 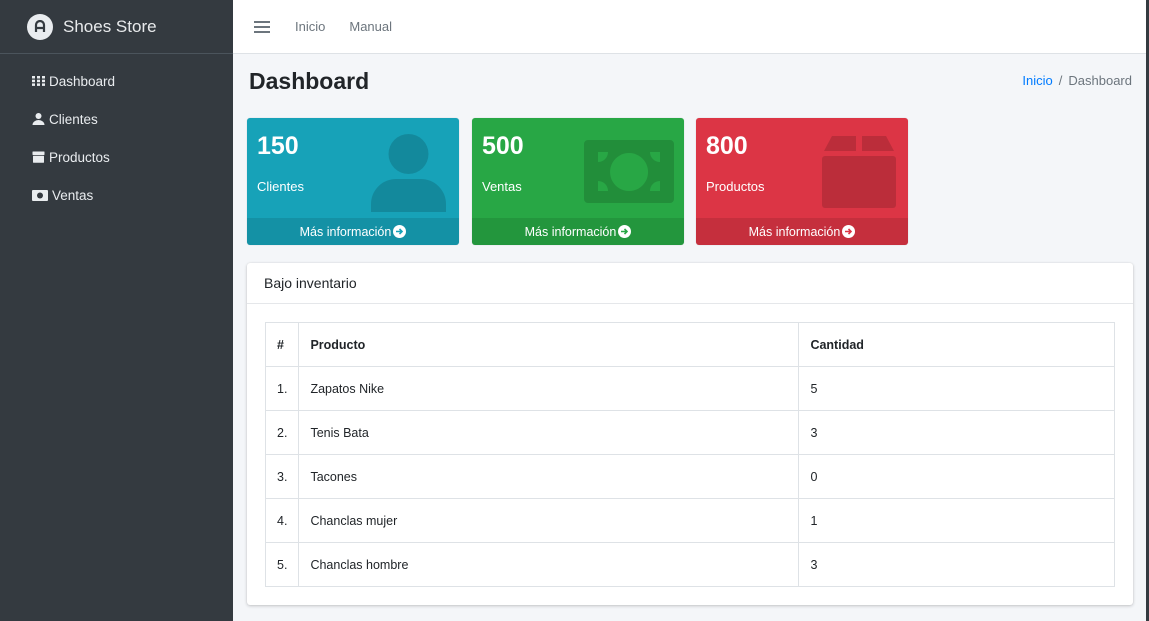 I want to click on brand-name: Shoes Store, so click(x=110, y=26).